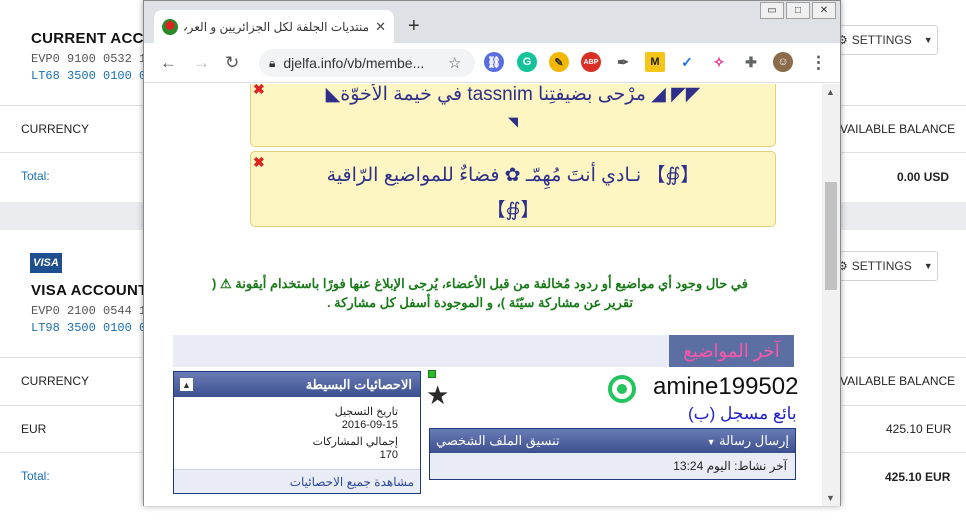  What do you see at coordinates (824, 10) in the screenshot?
I see `close-button: ✕` at bounding box center [824, 10].